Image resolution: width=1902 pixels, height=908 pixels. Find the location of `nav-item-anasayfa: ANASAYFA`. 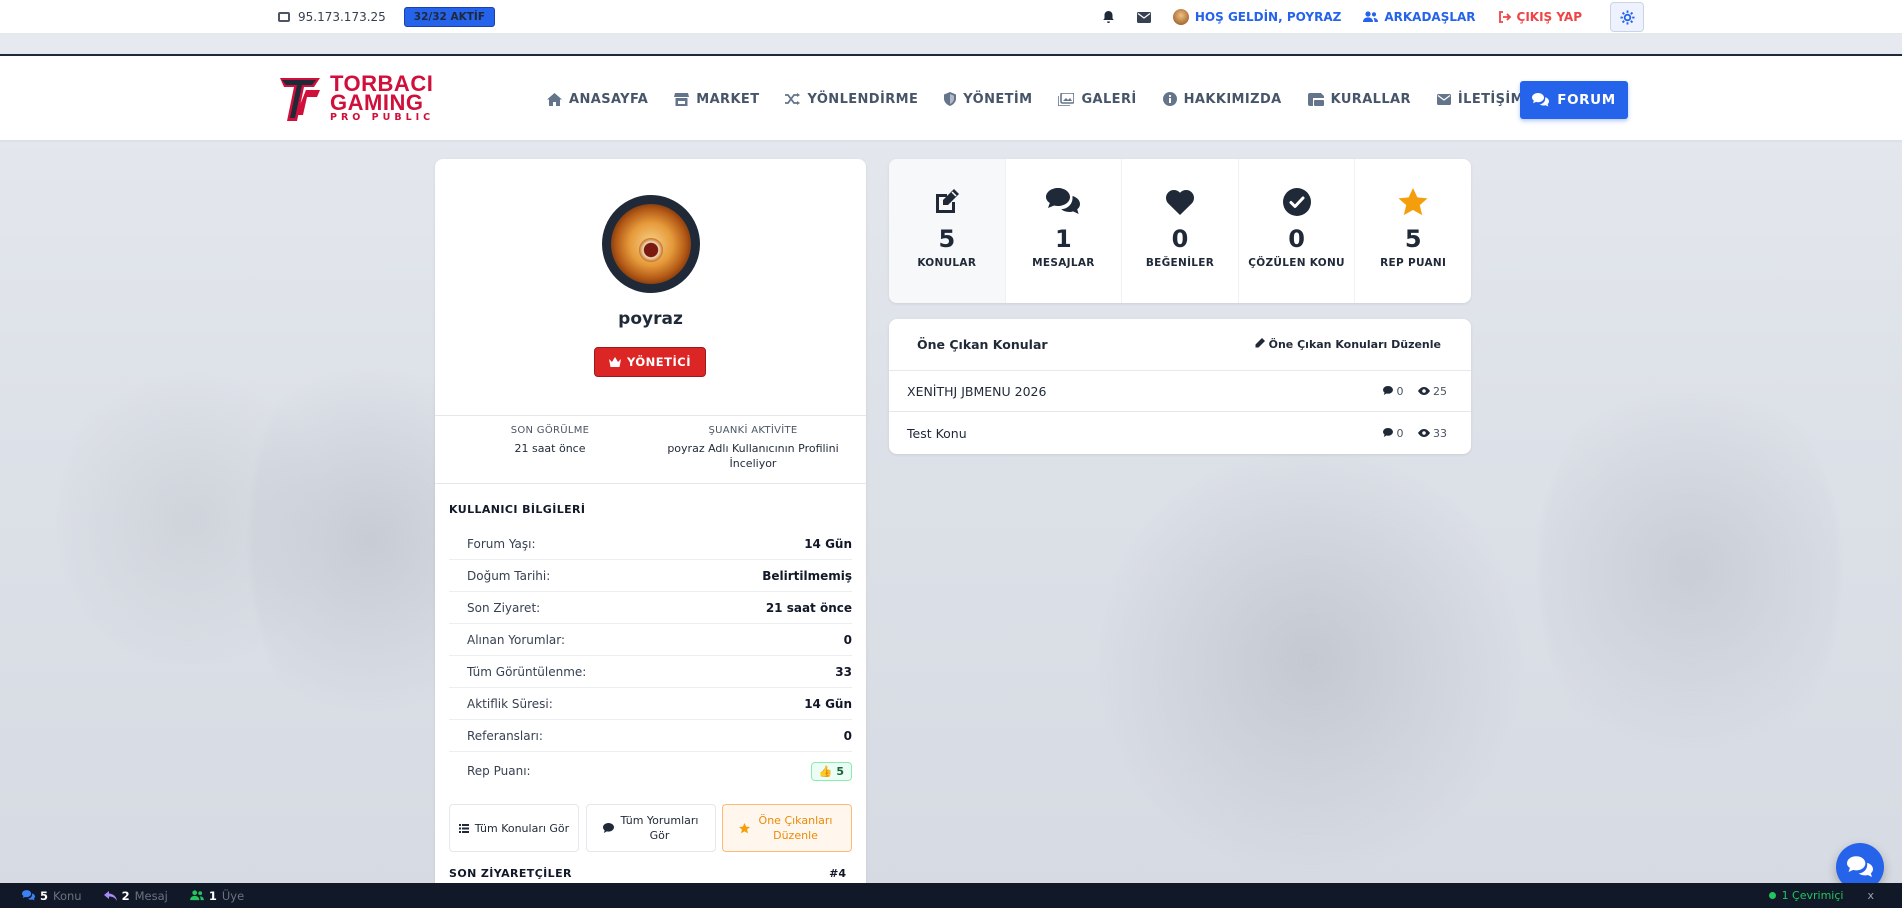

nav-item-anasayfa: ANASAYFA is located at coordinates (597, 99).